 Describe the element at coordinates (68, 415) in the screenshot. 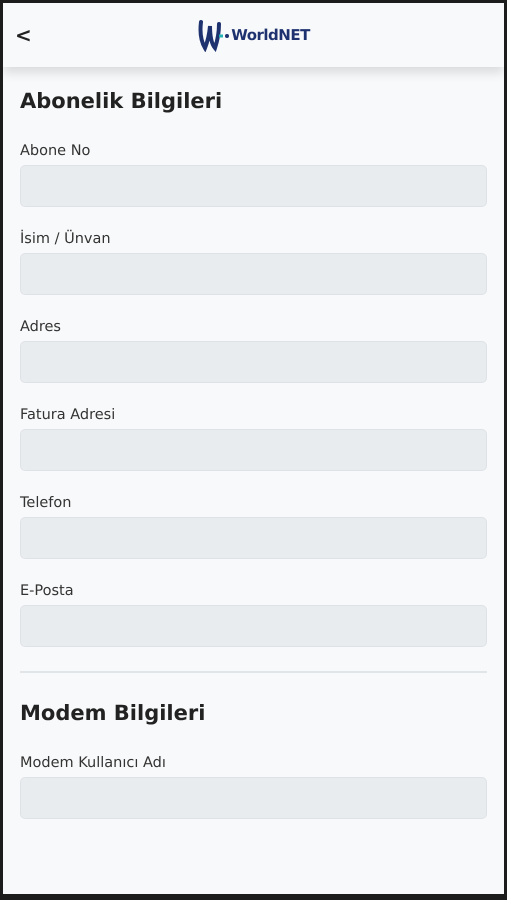

I see `field-label: Fatura Adresi` at that location.